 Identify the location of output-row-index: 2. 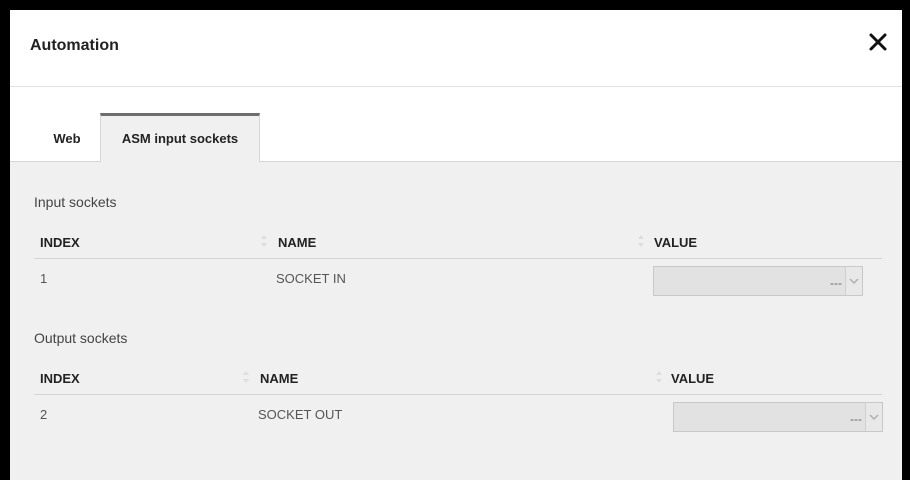
(44, 414).